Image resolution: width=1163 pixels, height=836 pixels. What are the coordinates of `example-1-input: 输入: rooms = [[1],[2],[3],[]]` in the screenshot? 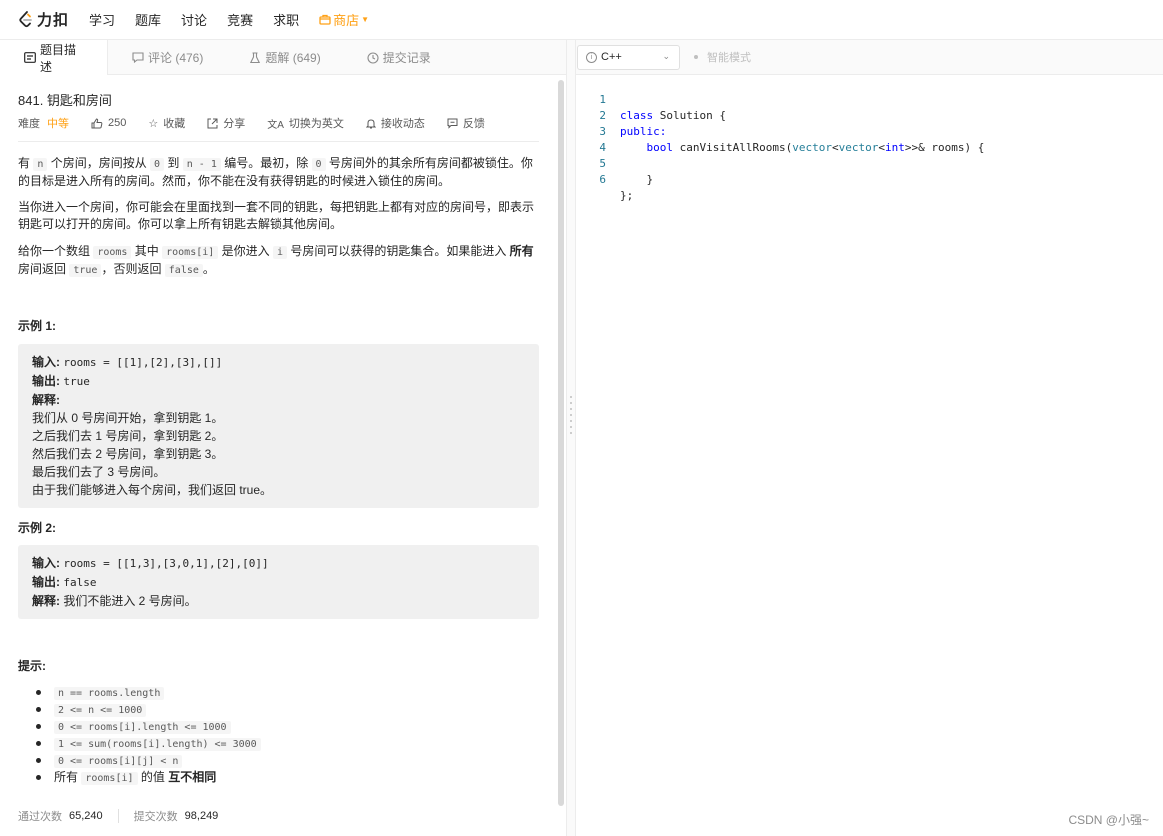 It's located at (278, 362).